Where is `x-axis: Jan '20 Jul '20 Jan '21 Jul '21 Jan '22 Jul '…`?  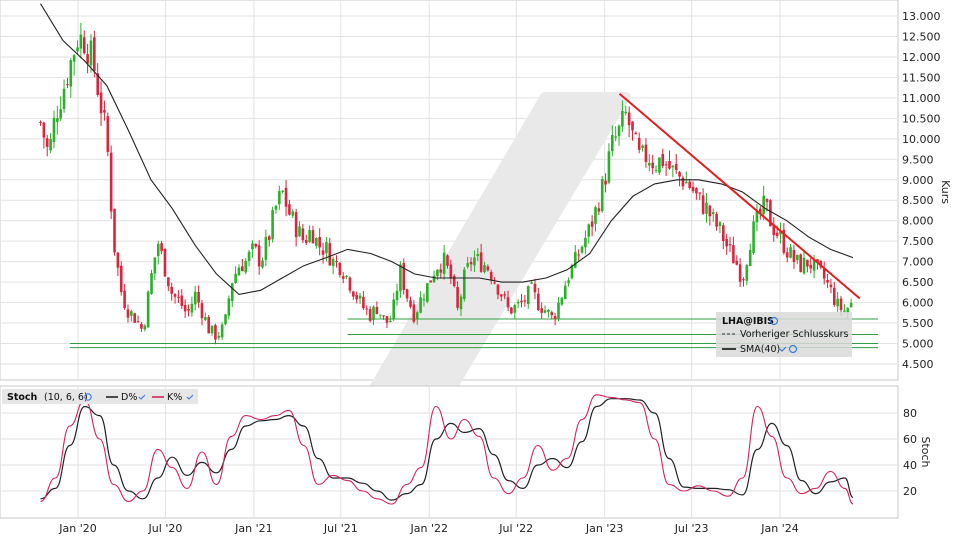 x-axis: Jan '20 Jul '20 Jan '21 Jul '21 Jan '22 Jul '… is located at coordinates (428, 528).